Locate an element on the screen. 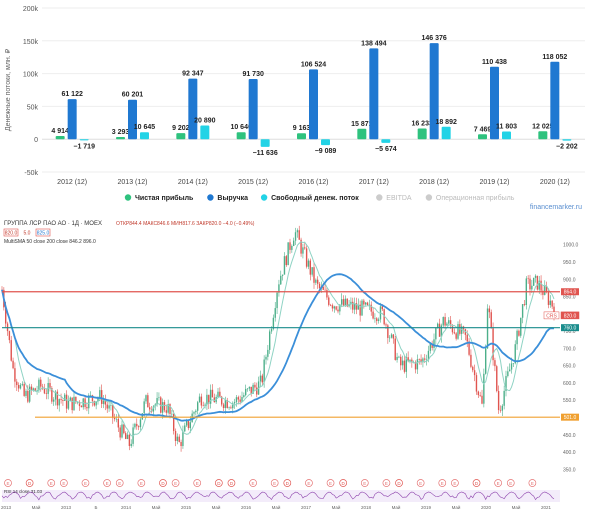 This screenshot has height=518, width=590. legend-label: Выручка is located at coordinates (232, 198).